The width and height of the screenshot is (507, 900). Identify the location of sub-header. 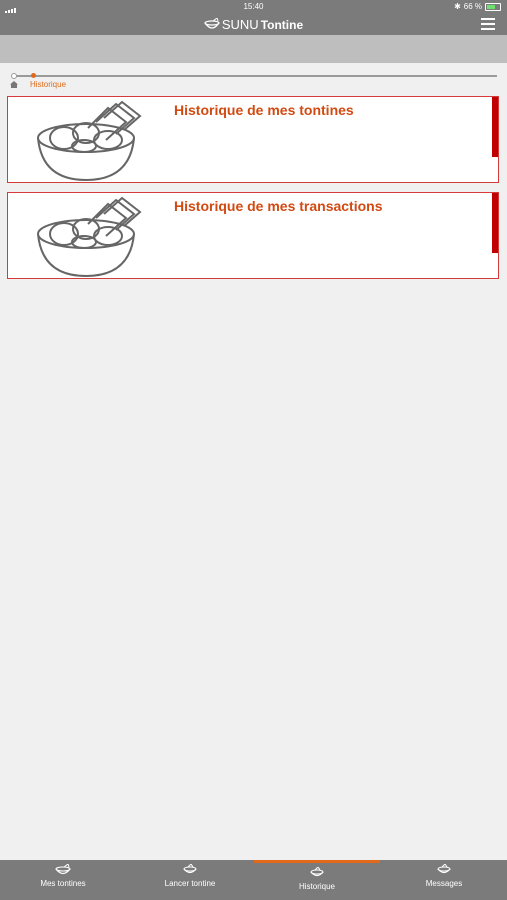
(253, 49).